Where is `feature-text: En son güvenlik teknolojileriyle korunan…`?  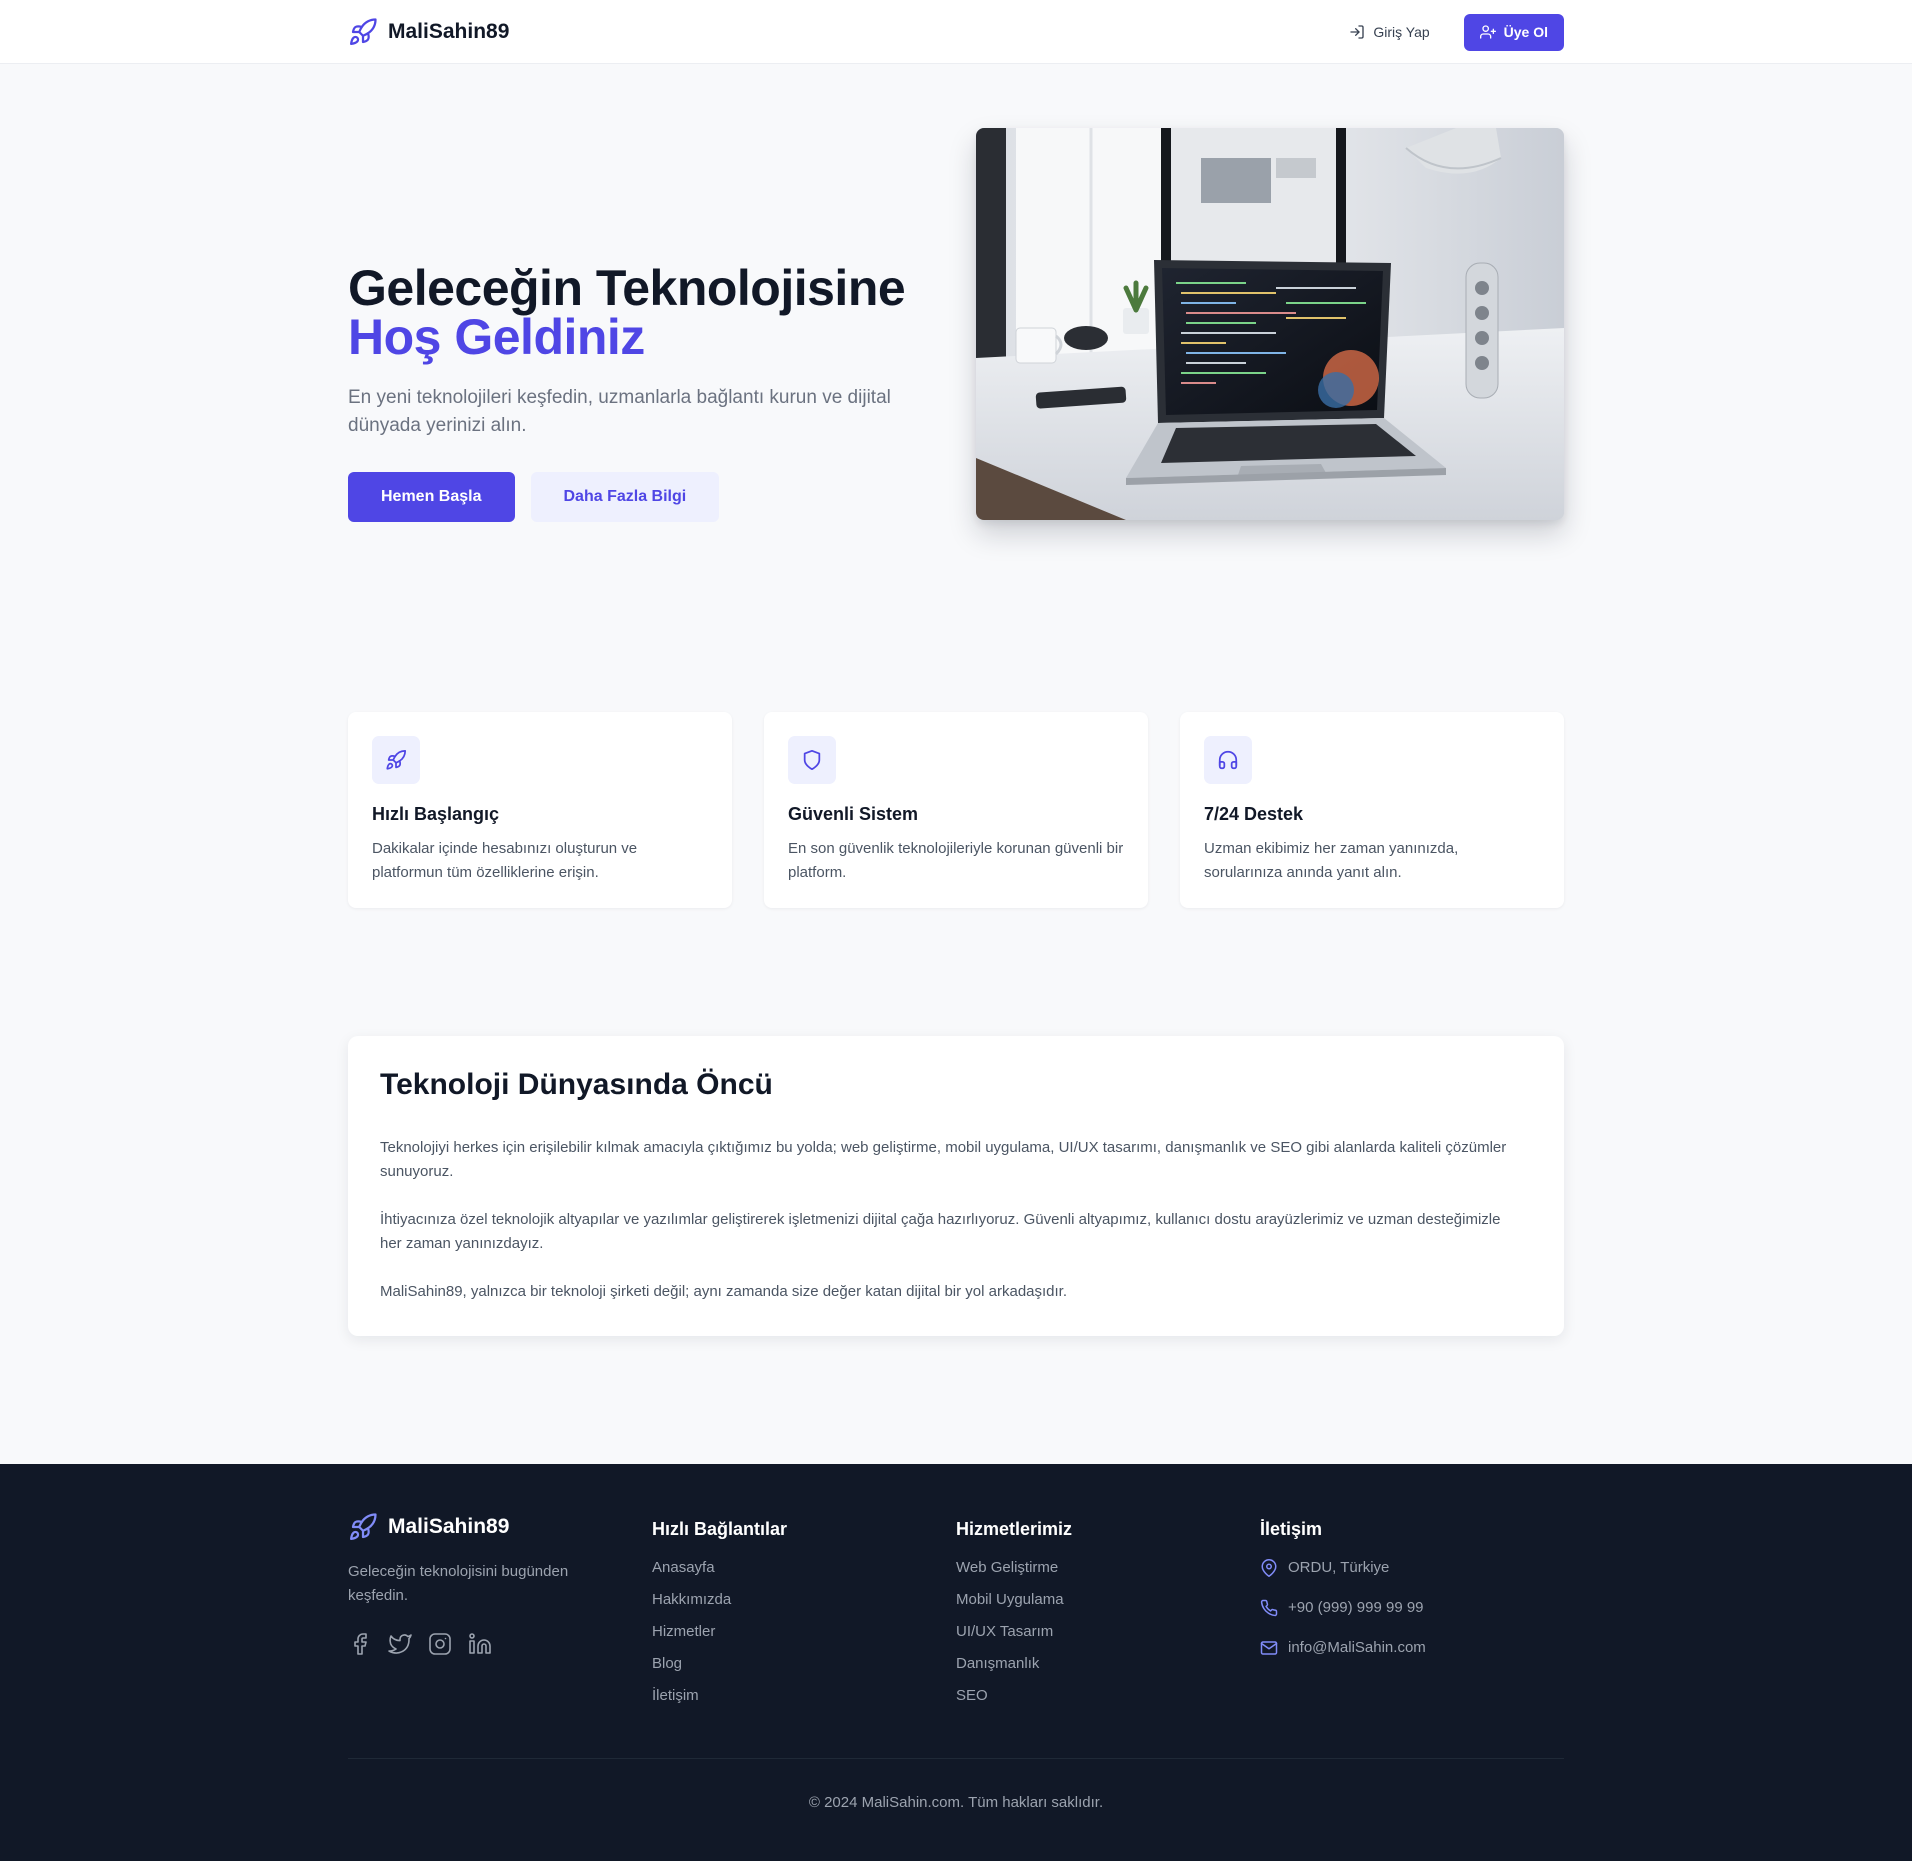
feature-text: En son güvenlik teknolojileriyle korunan… is located at coordinates (956, 860).